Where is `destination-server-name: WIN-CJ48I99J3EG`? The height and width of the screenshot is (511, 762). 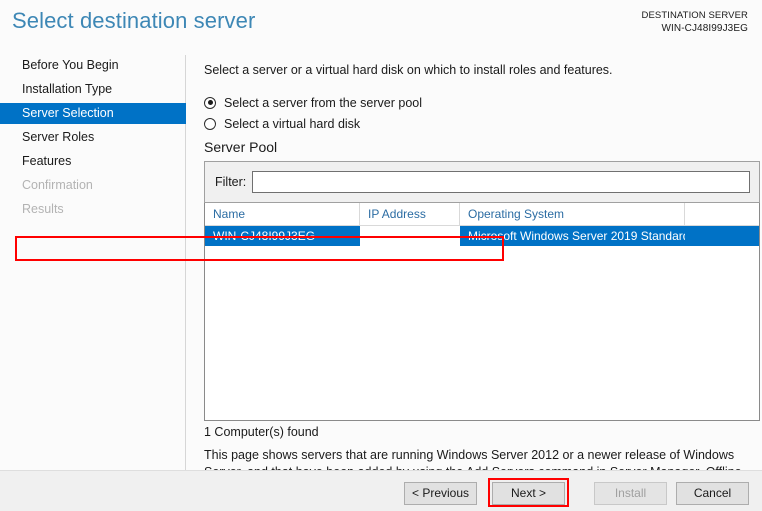
destination-server-name: WIN-CJ48I99J3EG is located at coordinates (704, 28).